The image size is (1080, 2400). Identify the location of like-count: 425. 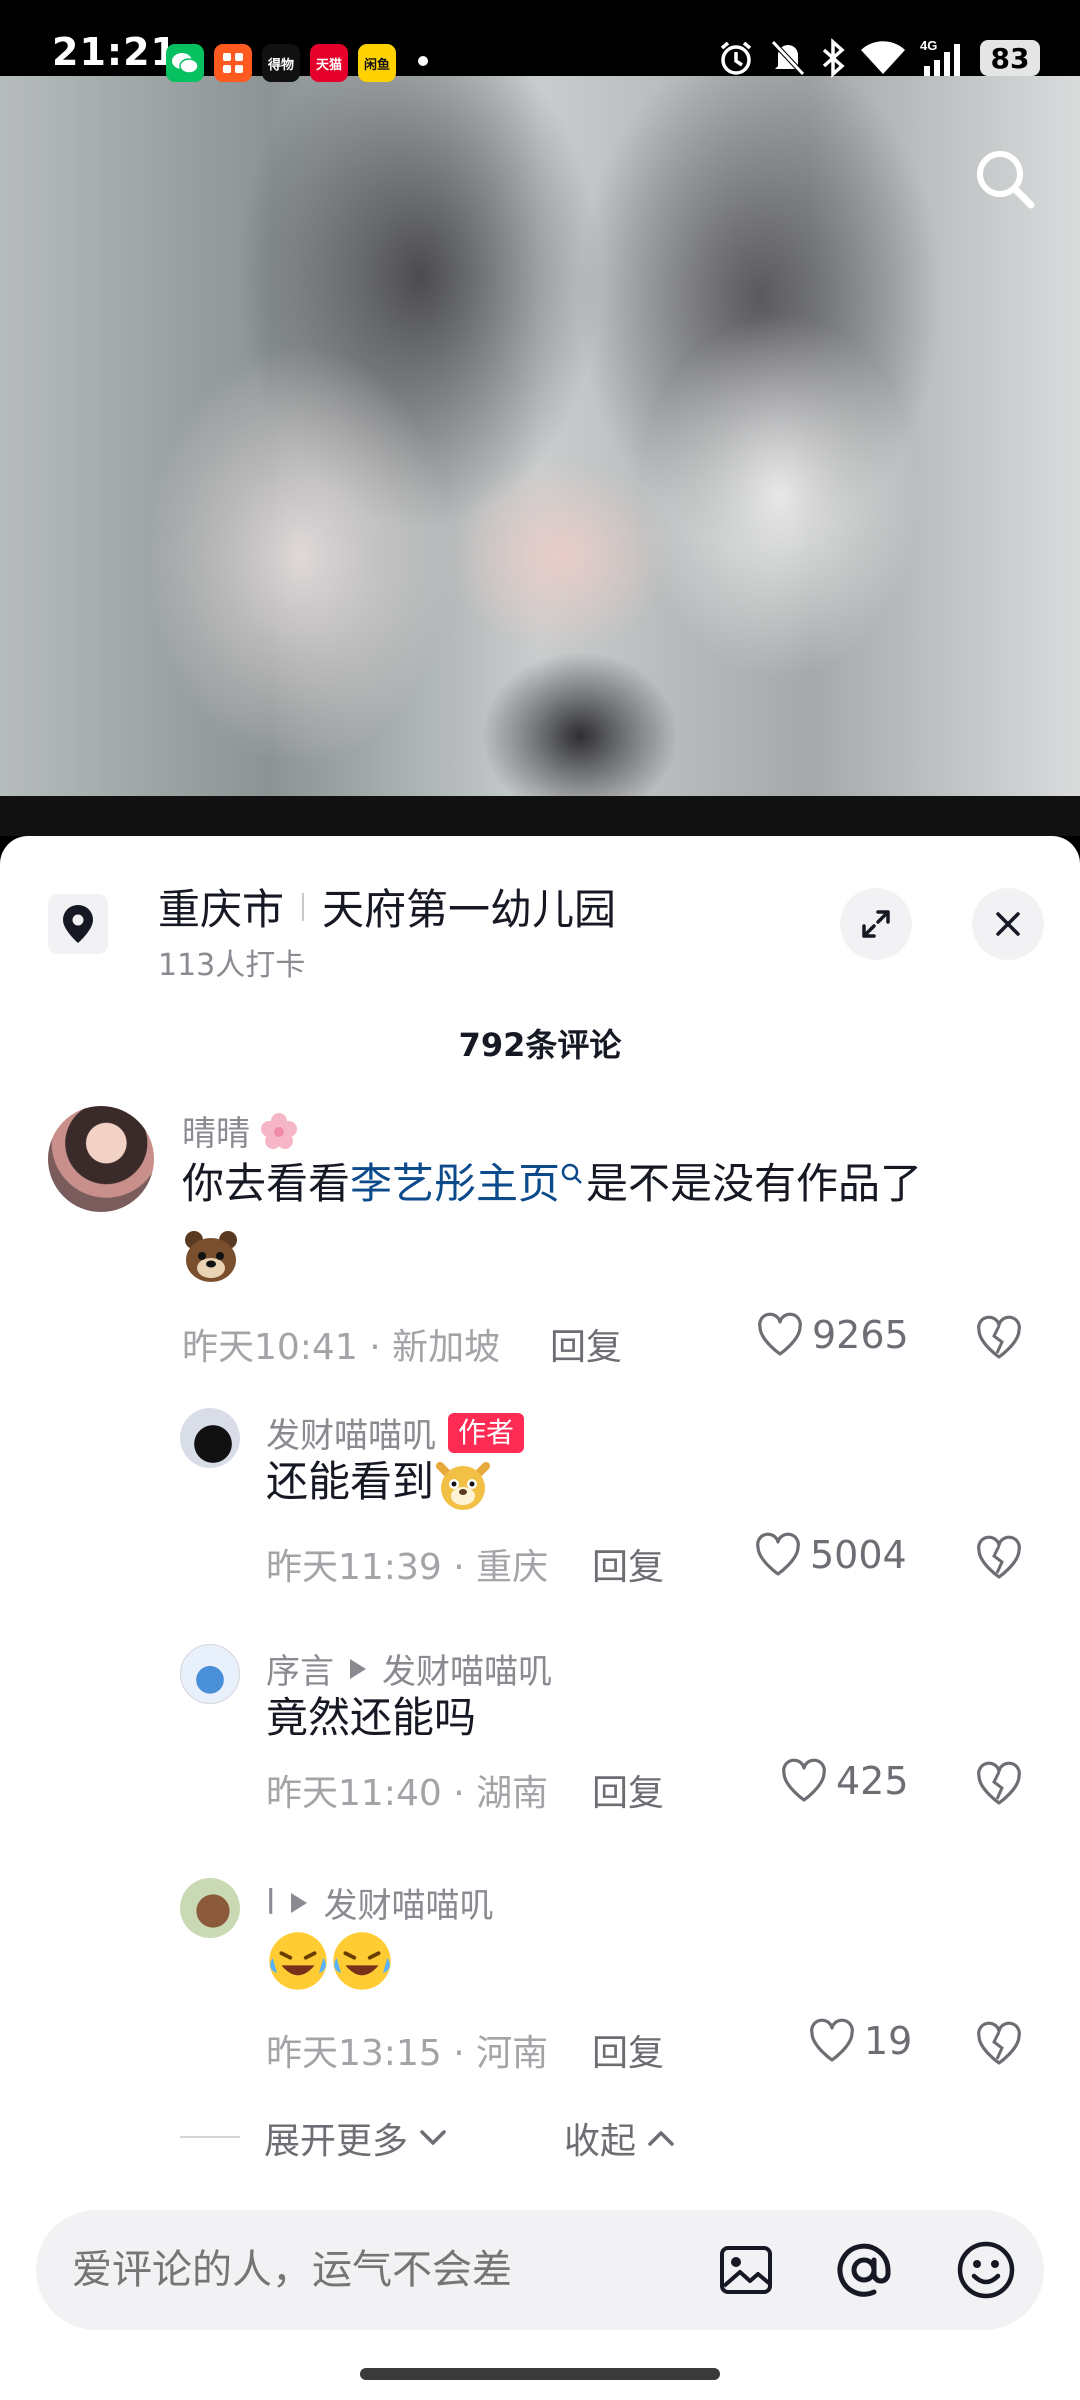
(872, 1781).